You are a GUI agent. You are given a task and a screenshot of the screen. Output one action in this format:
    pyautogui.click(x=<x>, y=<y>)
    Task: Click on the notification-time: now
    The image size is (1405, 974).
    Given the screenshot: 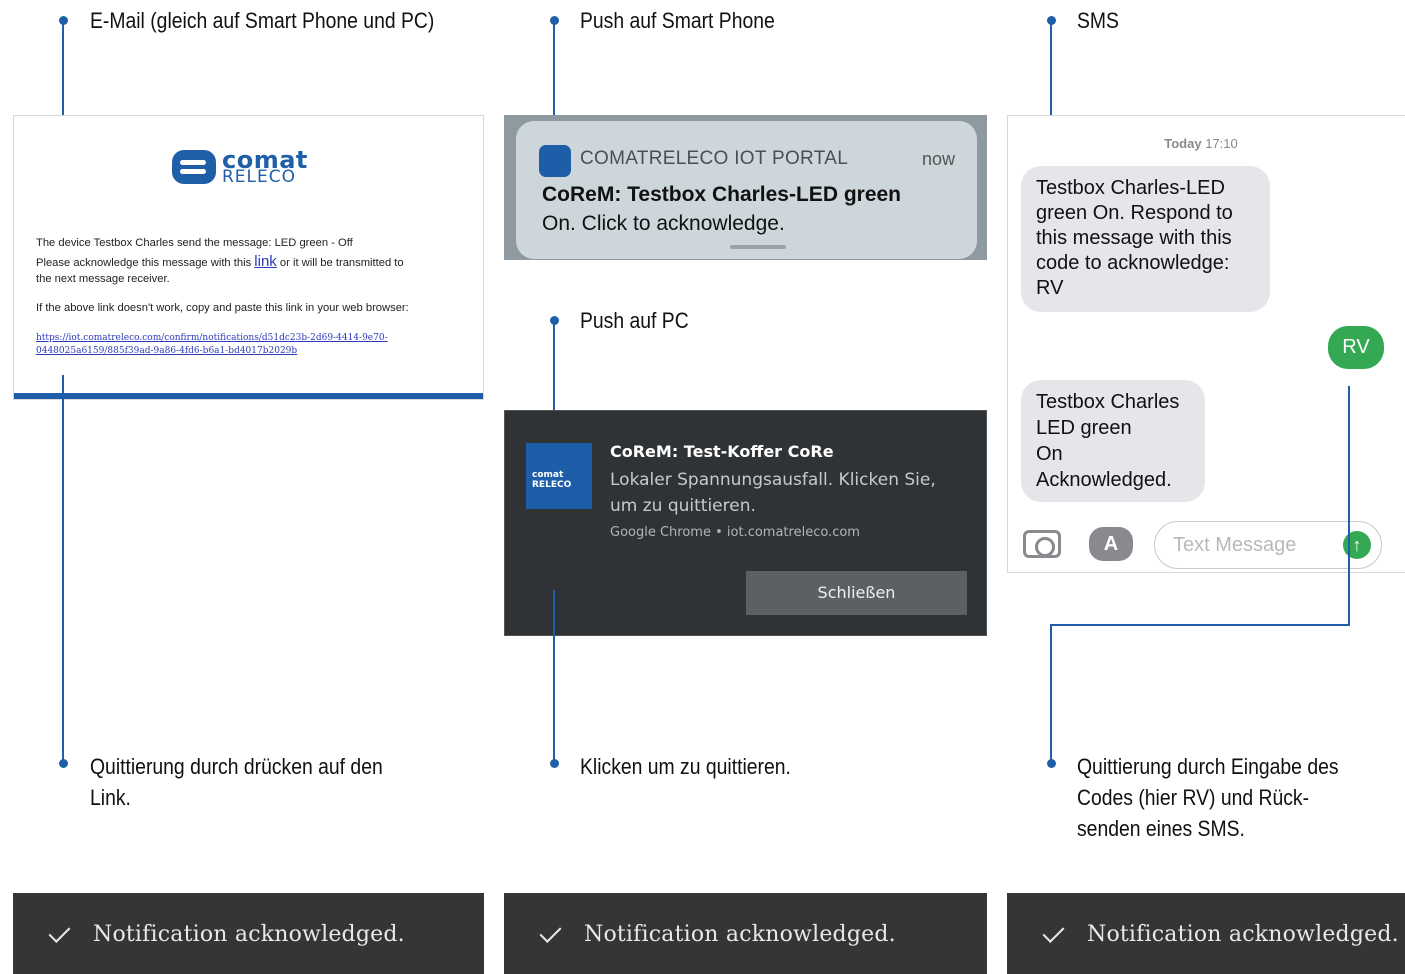 What is the action you would take?
    pyautogui.click(x=938, y=159)
    